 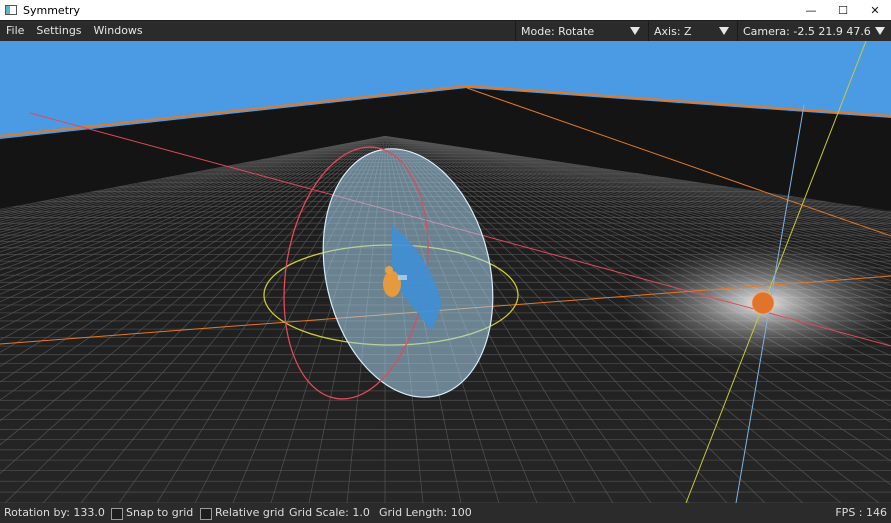 What do you see at coordinates (250, 512) in the screenshot?
I see `relative-grid-label: Relative grid` at bounding box center [250, 512].